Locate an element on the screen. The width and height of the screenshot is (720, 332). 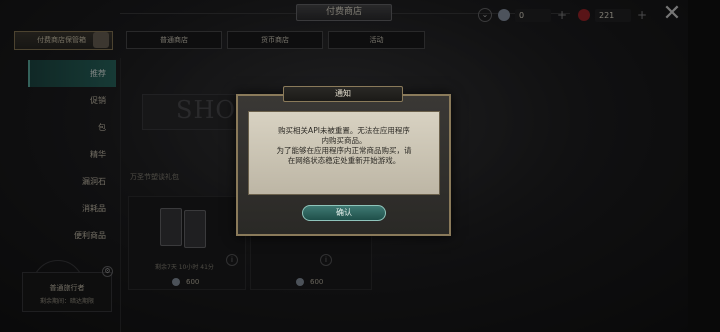
dialog-message-line: 购买相关API未被重置。无法在应用程序 is located at coordinates (344, 130).